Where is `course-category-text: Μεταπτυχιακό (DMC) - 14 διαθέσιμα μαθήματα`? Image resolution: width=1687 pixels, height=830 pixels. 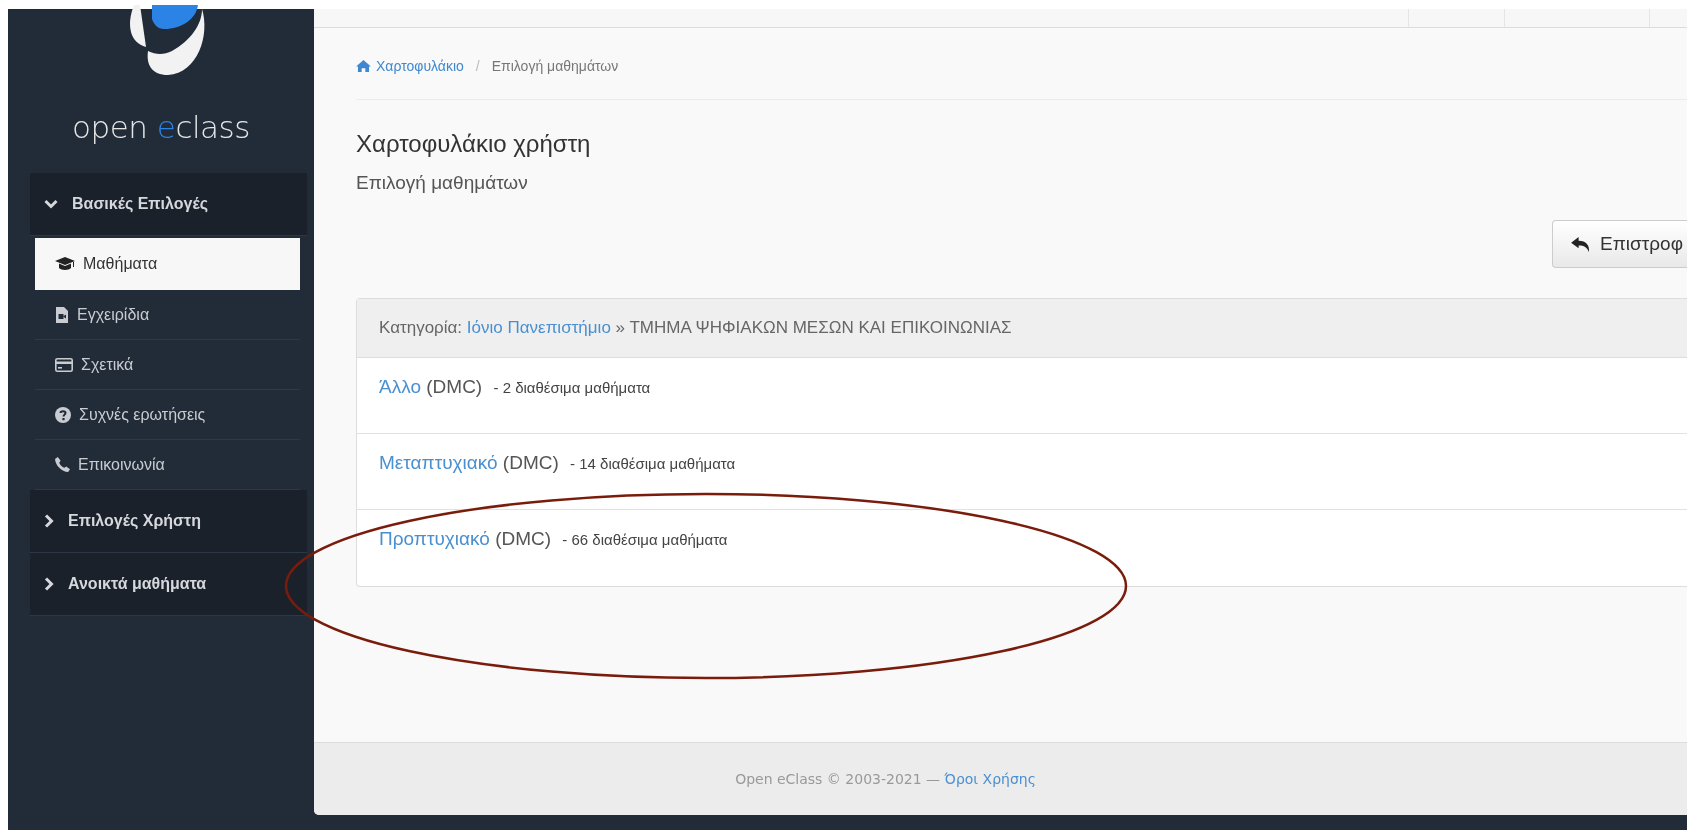 course-category-text: Μεταπτυχιακό (DMC) - 14 διαθέσιμα μαθήματα is located at coordinates (558, 463).